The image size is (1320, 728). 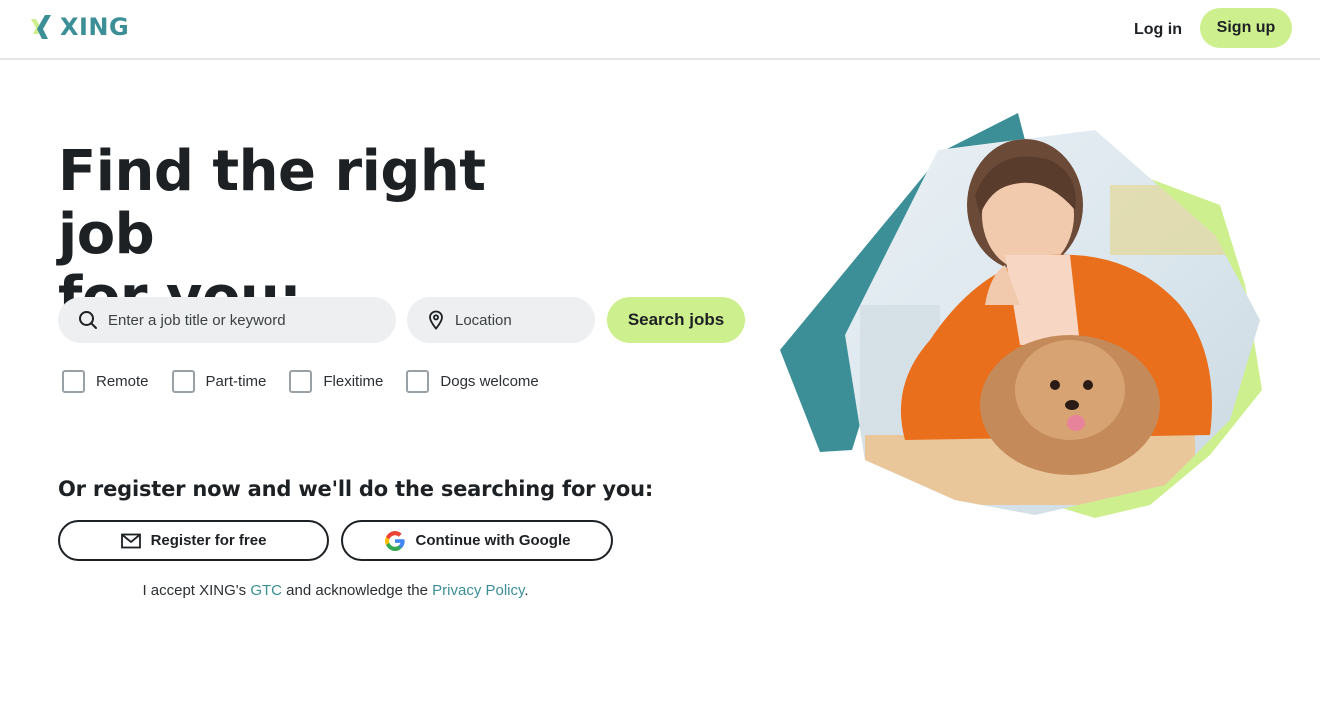 What do you see at coordinates (272, 203) in the screenshot?
I see `headline-line-1: Find the right job` at bounding box center [272, 203].